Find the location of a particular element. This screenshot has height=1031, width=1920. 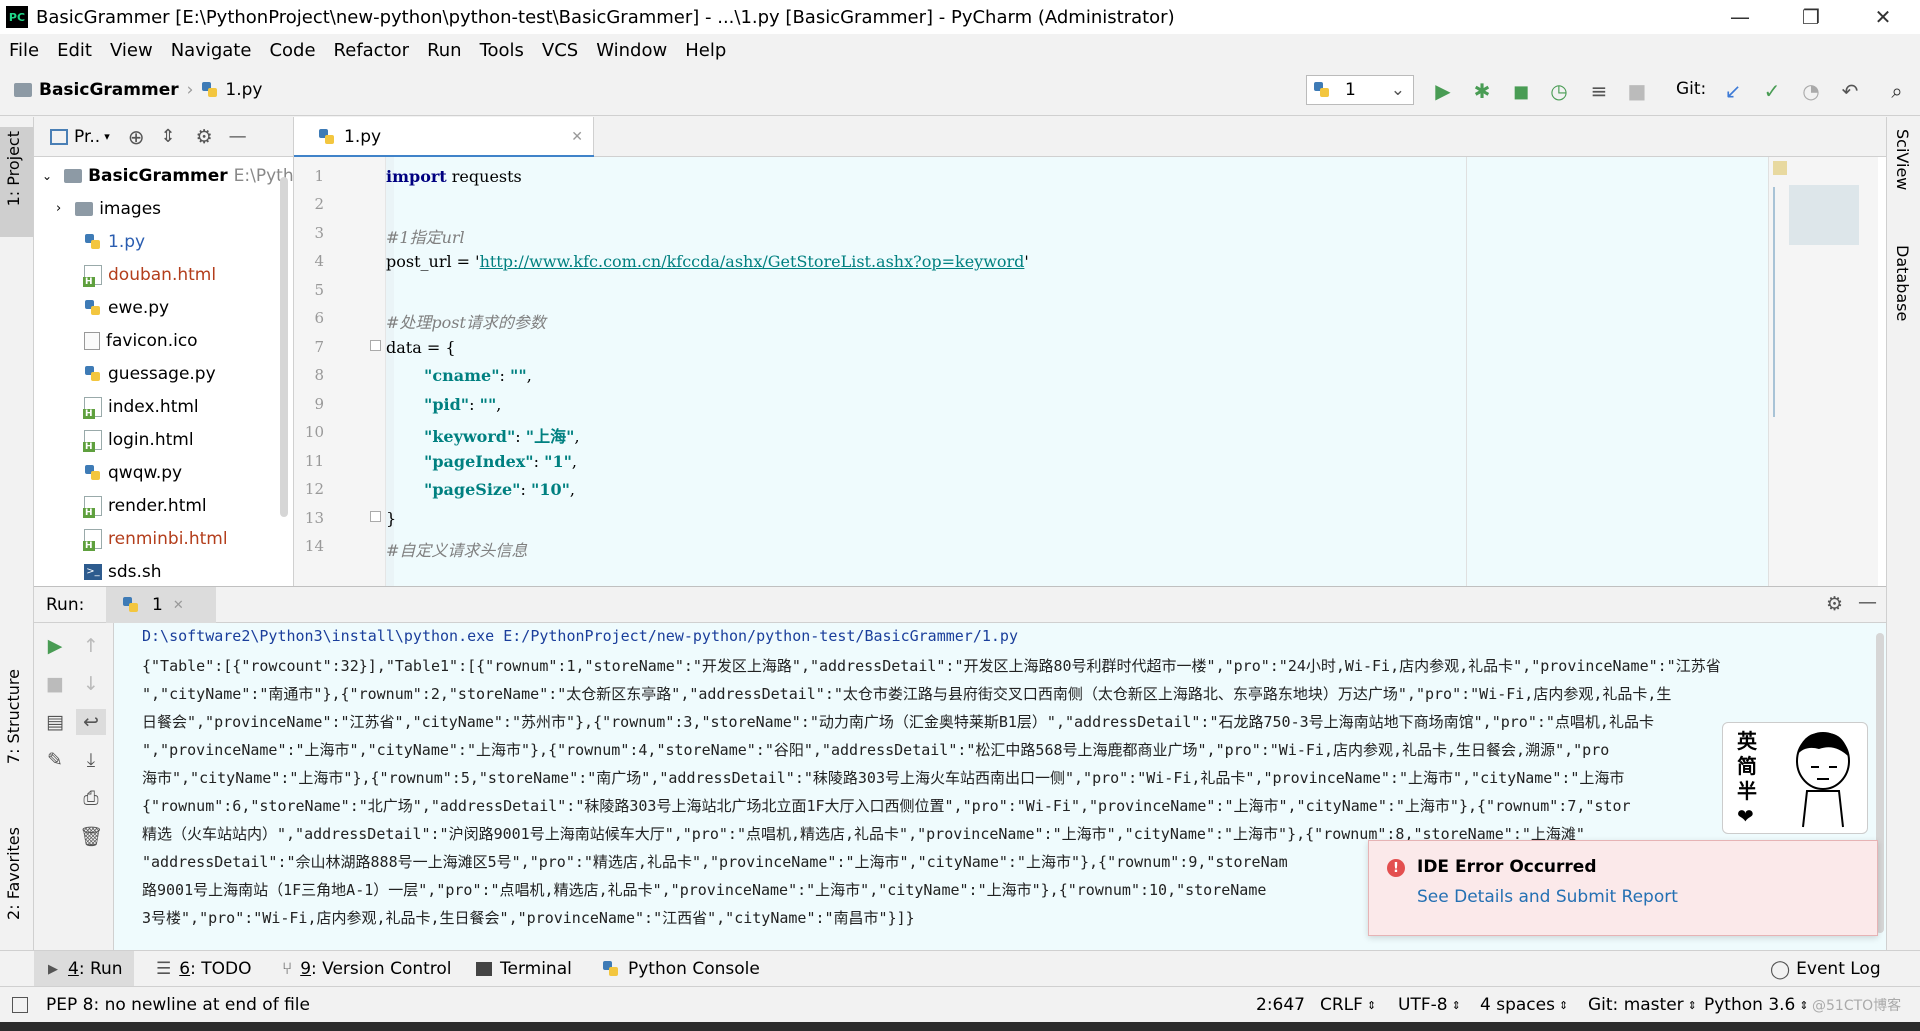

menu-file: File is located at coordinates (24, 50).